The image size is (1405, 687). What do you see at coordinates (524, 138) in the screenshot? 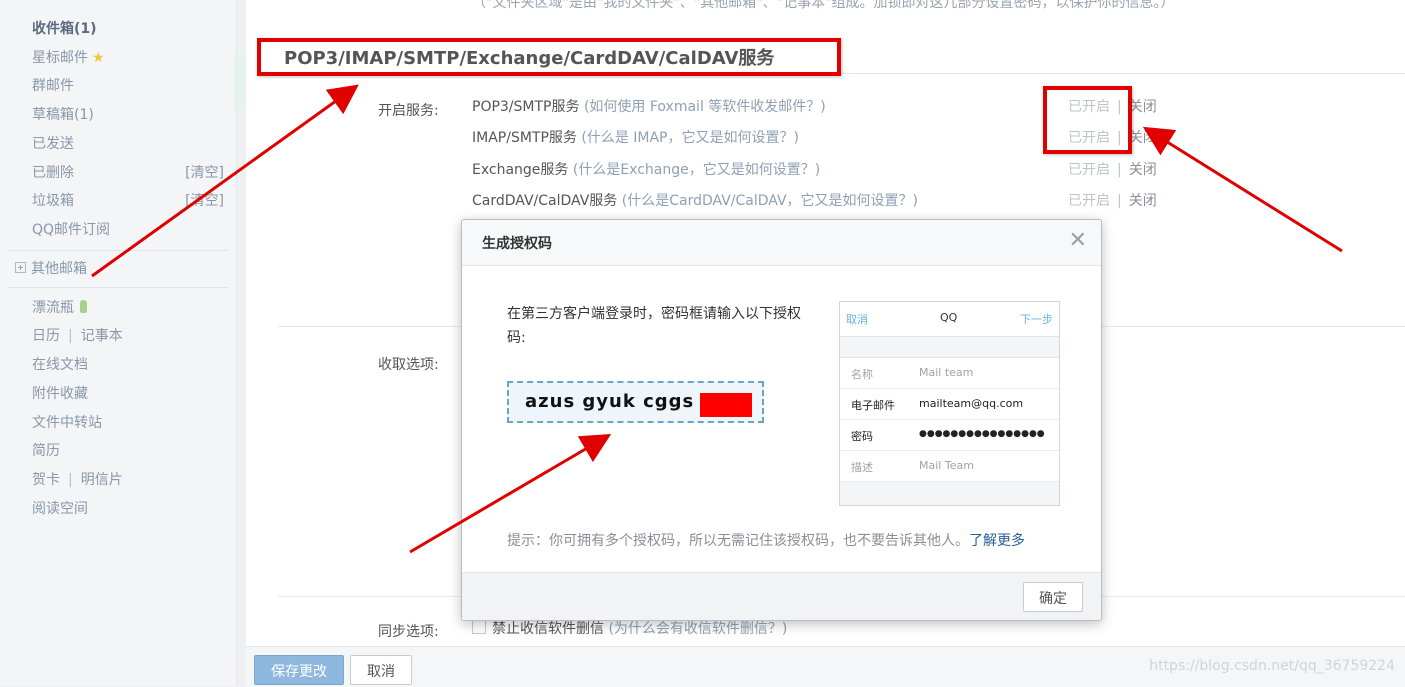
I see `service-name: IMAP/SMTP服务` at bounding box center [524, 138].